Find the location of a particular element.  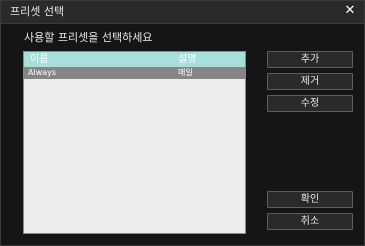

add-button: 추가 is located at coordinates (310, 59).